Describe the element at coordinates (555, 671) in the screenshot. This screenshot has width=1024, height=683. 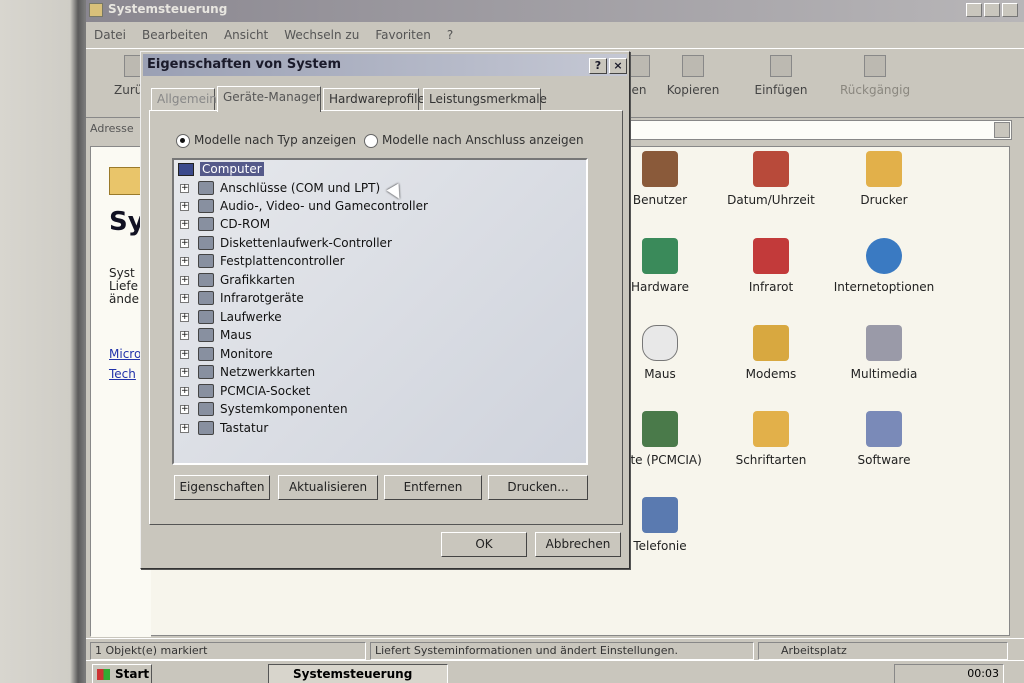
I see `taskbar: Start Systemsteuerung 00:03` at that location.